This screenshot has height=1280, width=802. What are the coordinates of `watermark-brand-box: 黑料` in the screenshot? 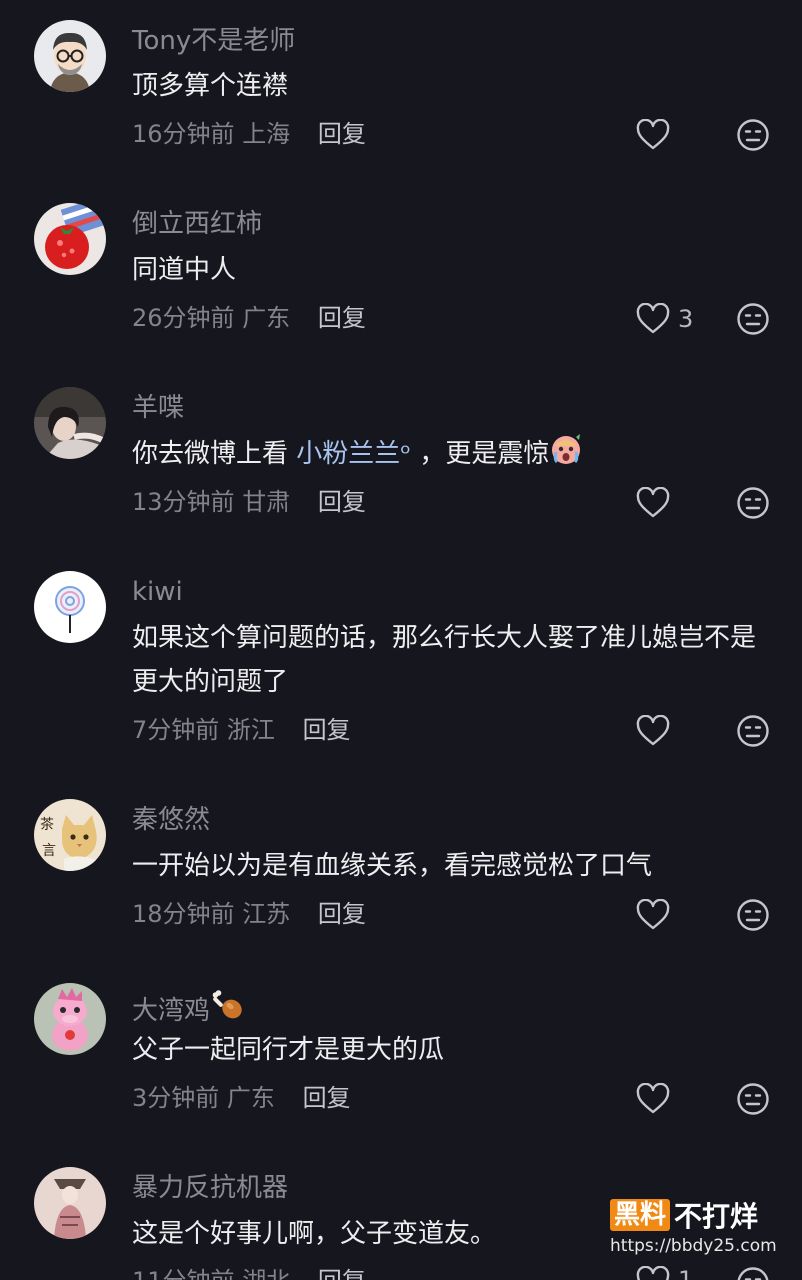 It's located at (640, 1215).